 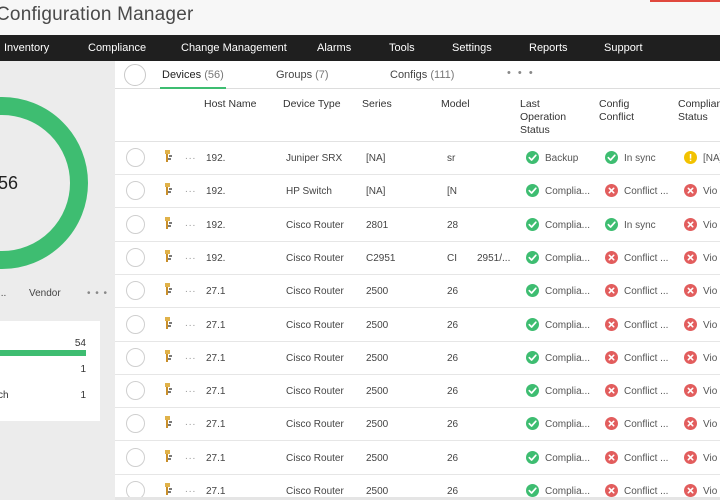 What do you see at coordinates (80, 343) in the screenshot?
I see `stat-value: 54` at bounding box center [80, 343].